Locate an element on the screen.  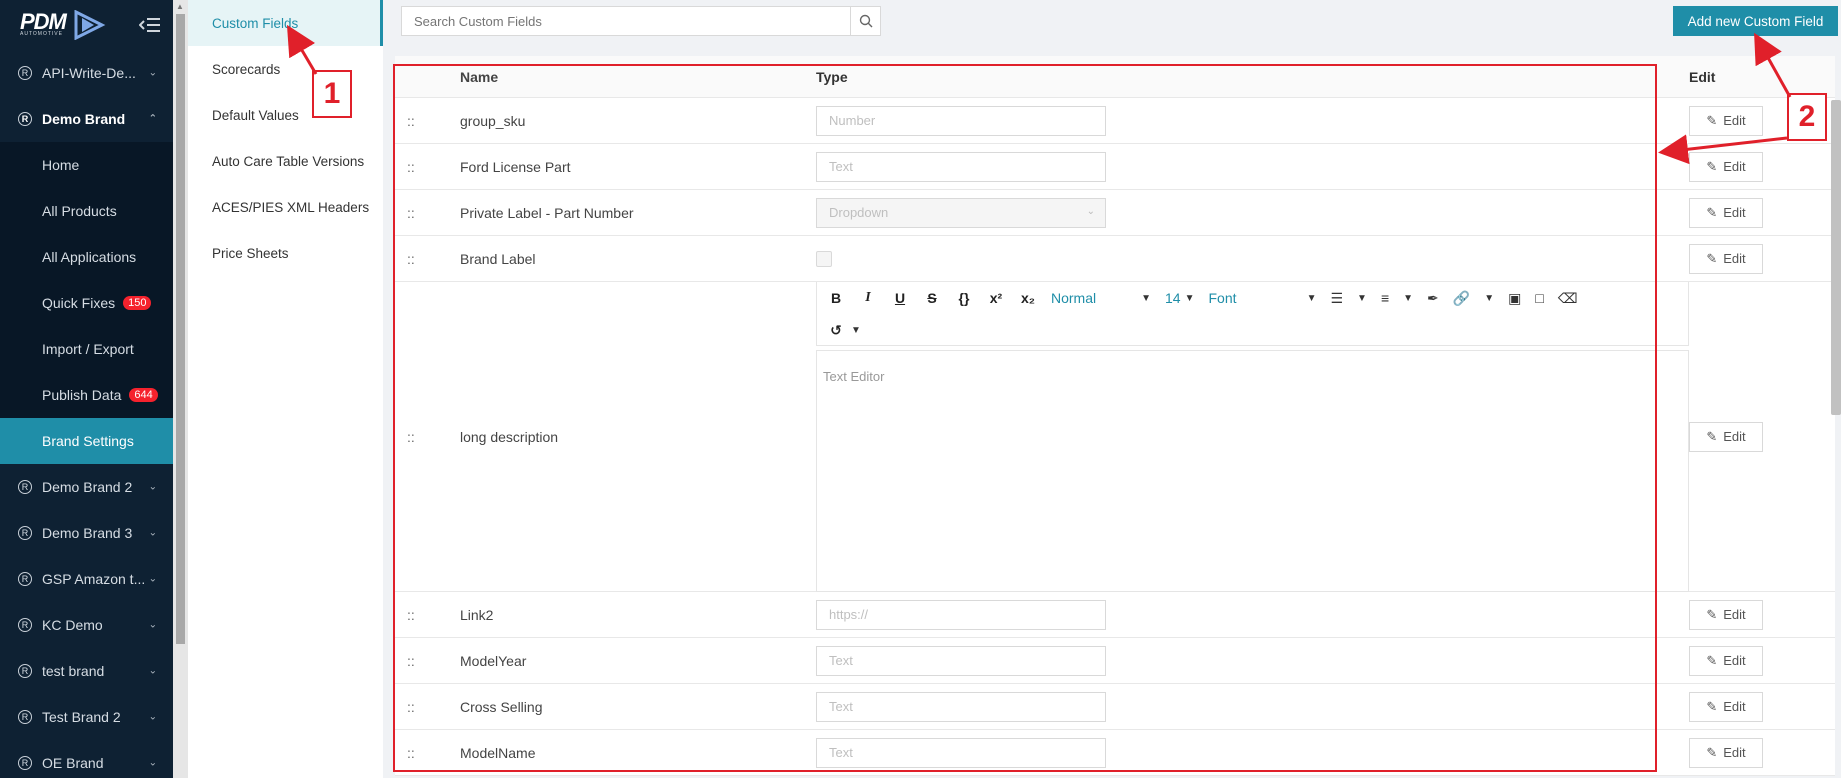
sidebar-item-label: OE Brand is located at coordinates (73, 763).